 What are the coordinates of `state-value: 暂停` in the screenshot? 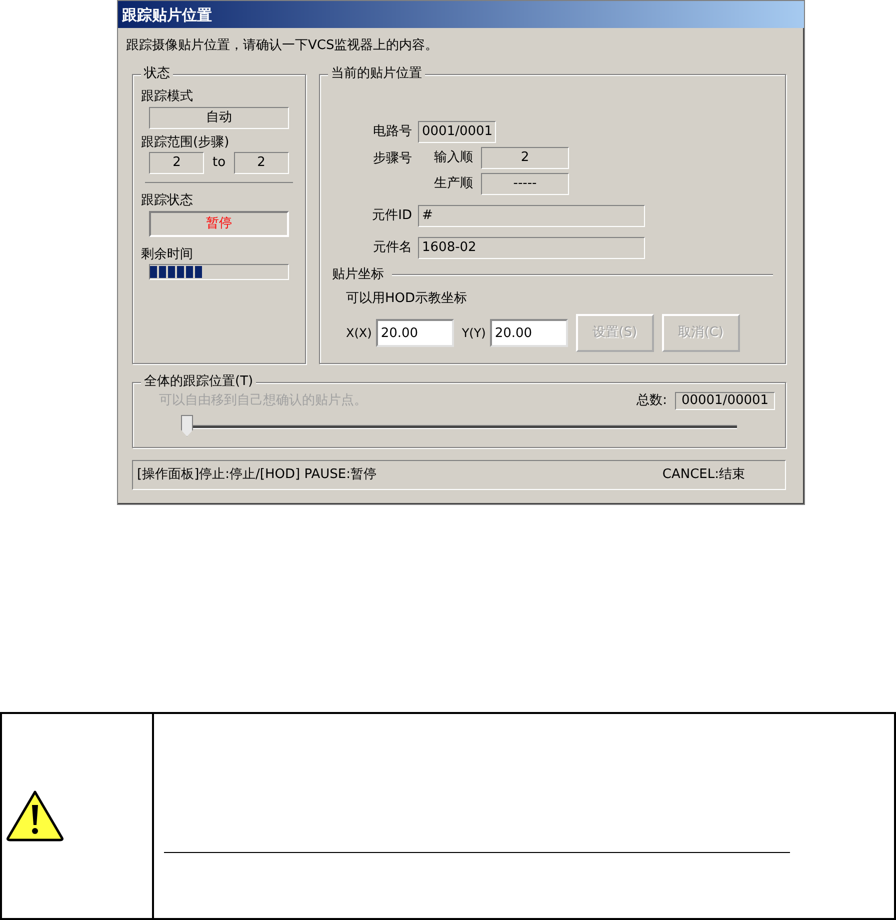 It's located at (219, 223).